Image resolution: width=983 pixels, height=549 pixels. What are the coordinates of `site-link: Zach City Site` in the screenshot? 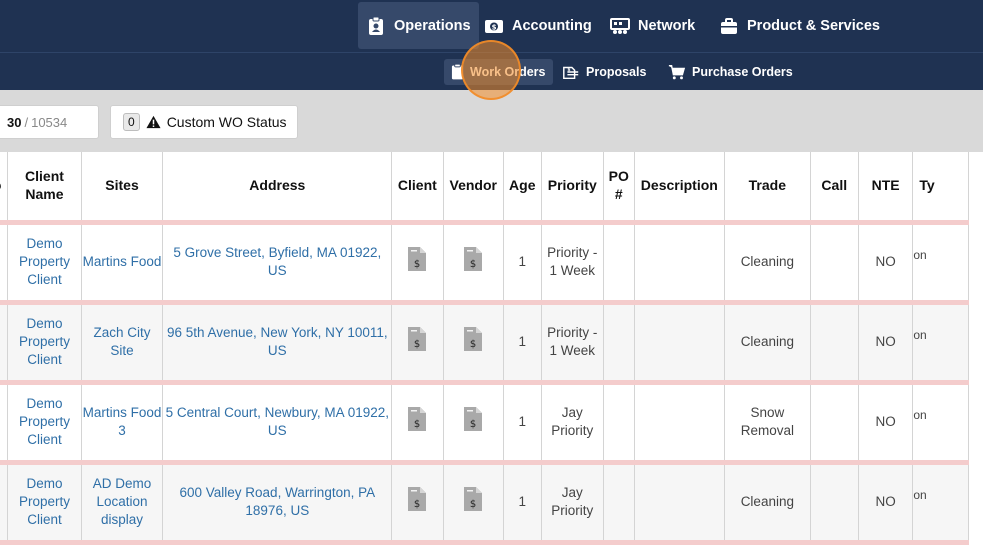 It's located at (122, 342).